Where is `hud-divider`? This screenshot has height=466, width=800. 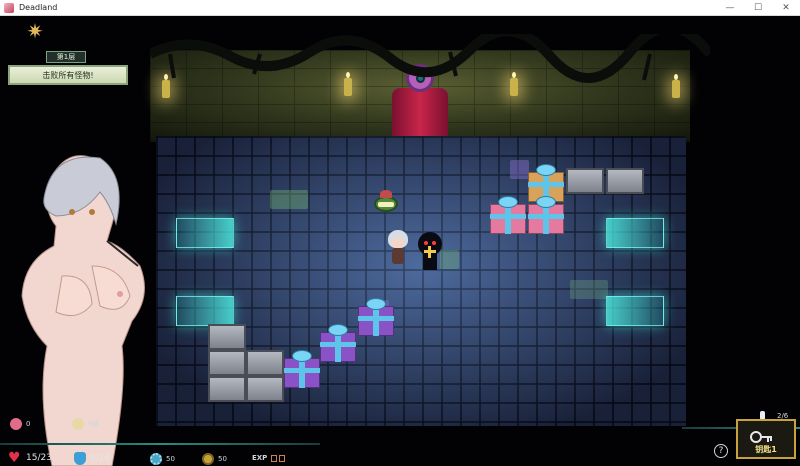
hud-divider is located at coordinates (160, 444).